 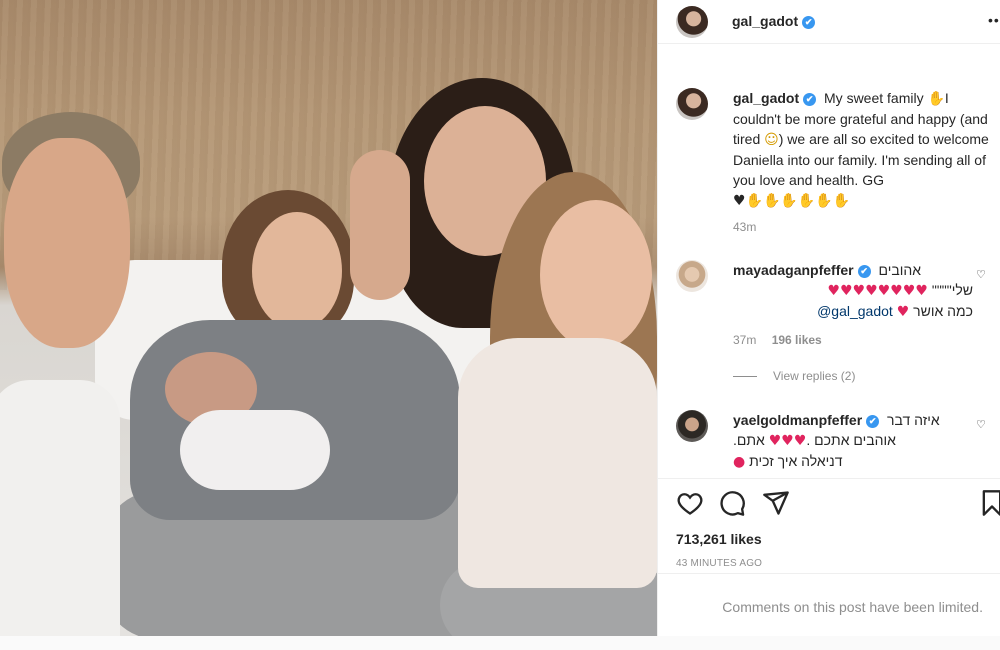 I want to click on caption-username-text: gal_gadot, so click(x=766, y=98).